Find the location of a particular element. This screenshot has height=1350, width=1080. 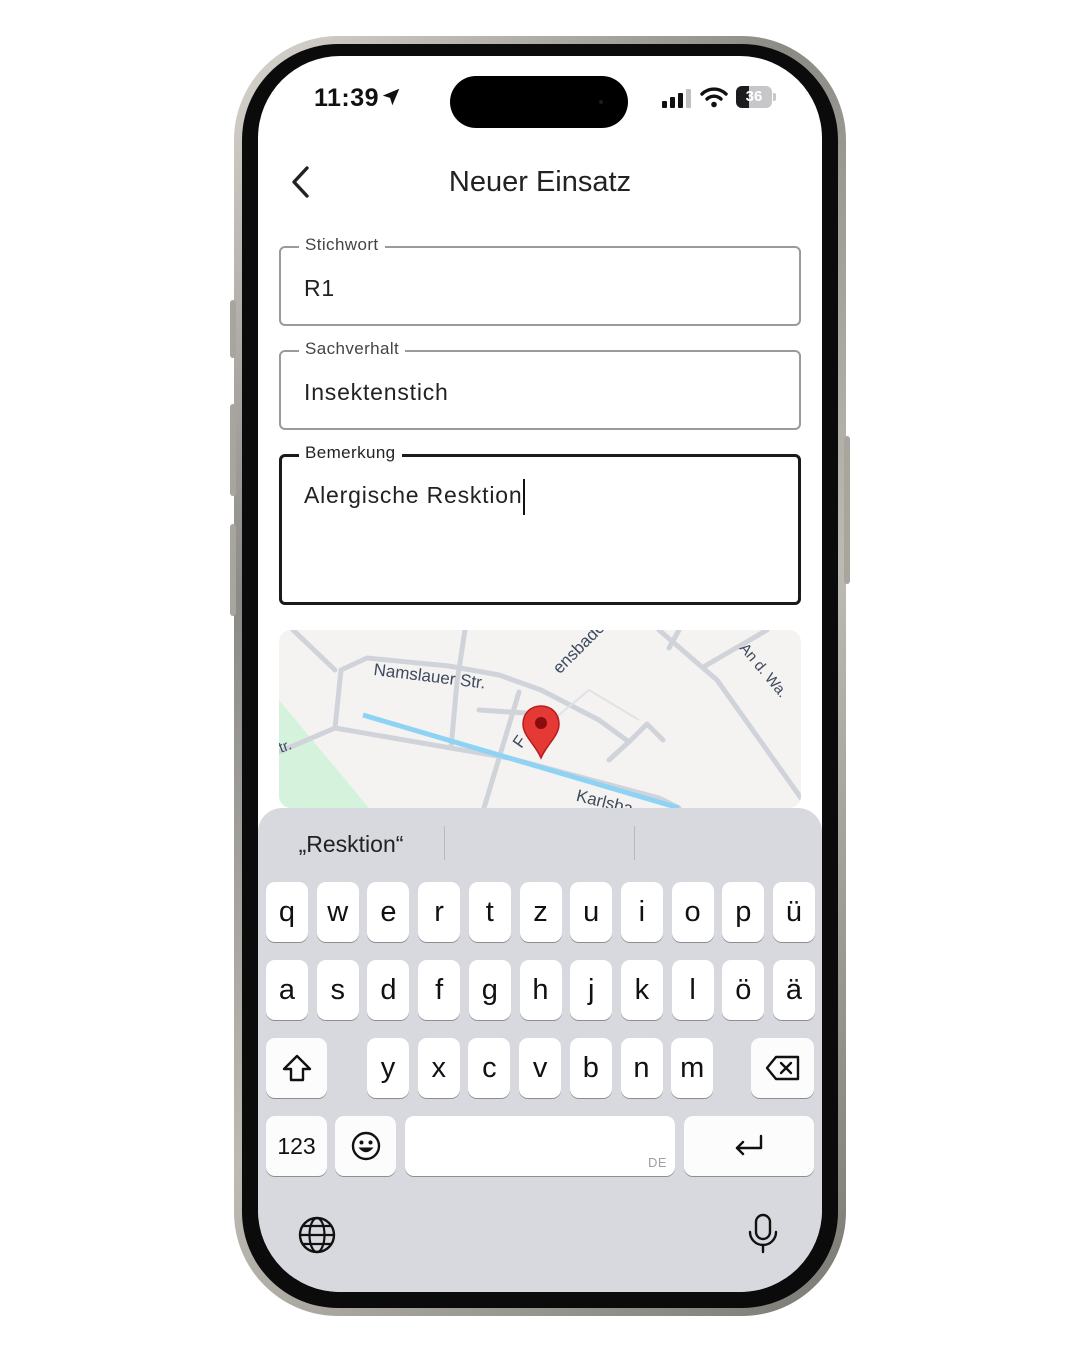

backspace-key is located at coordinates (782, 1068).